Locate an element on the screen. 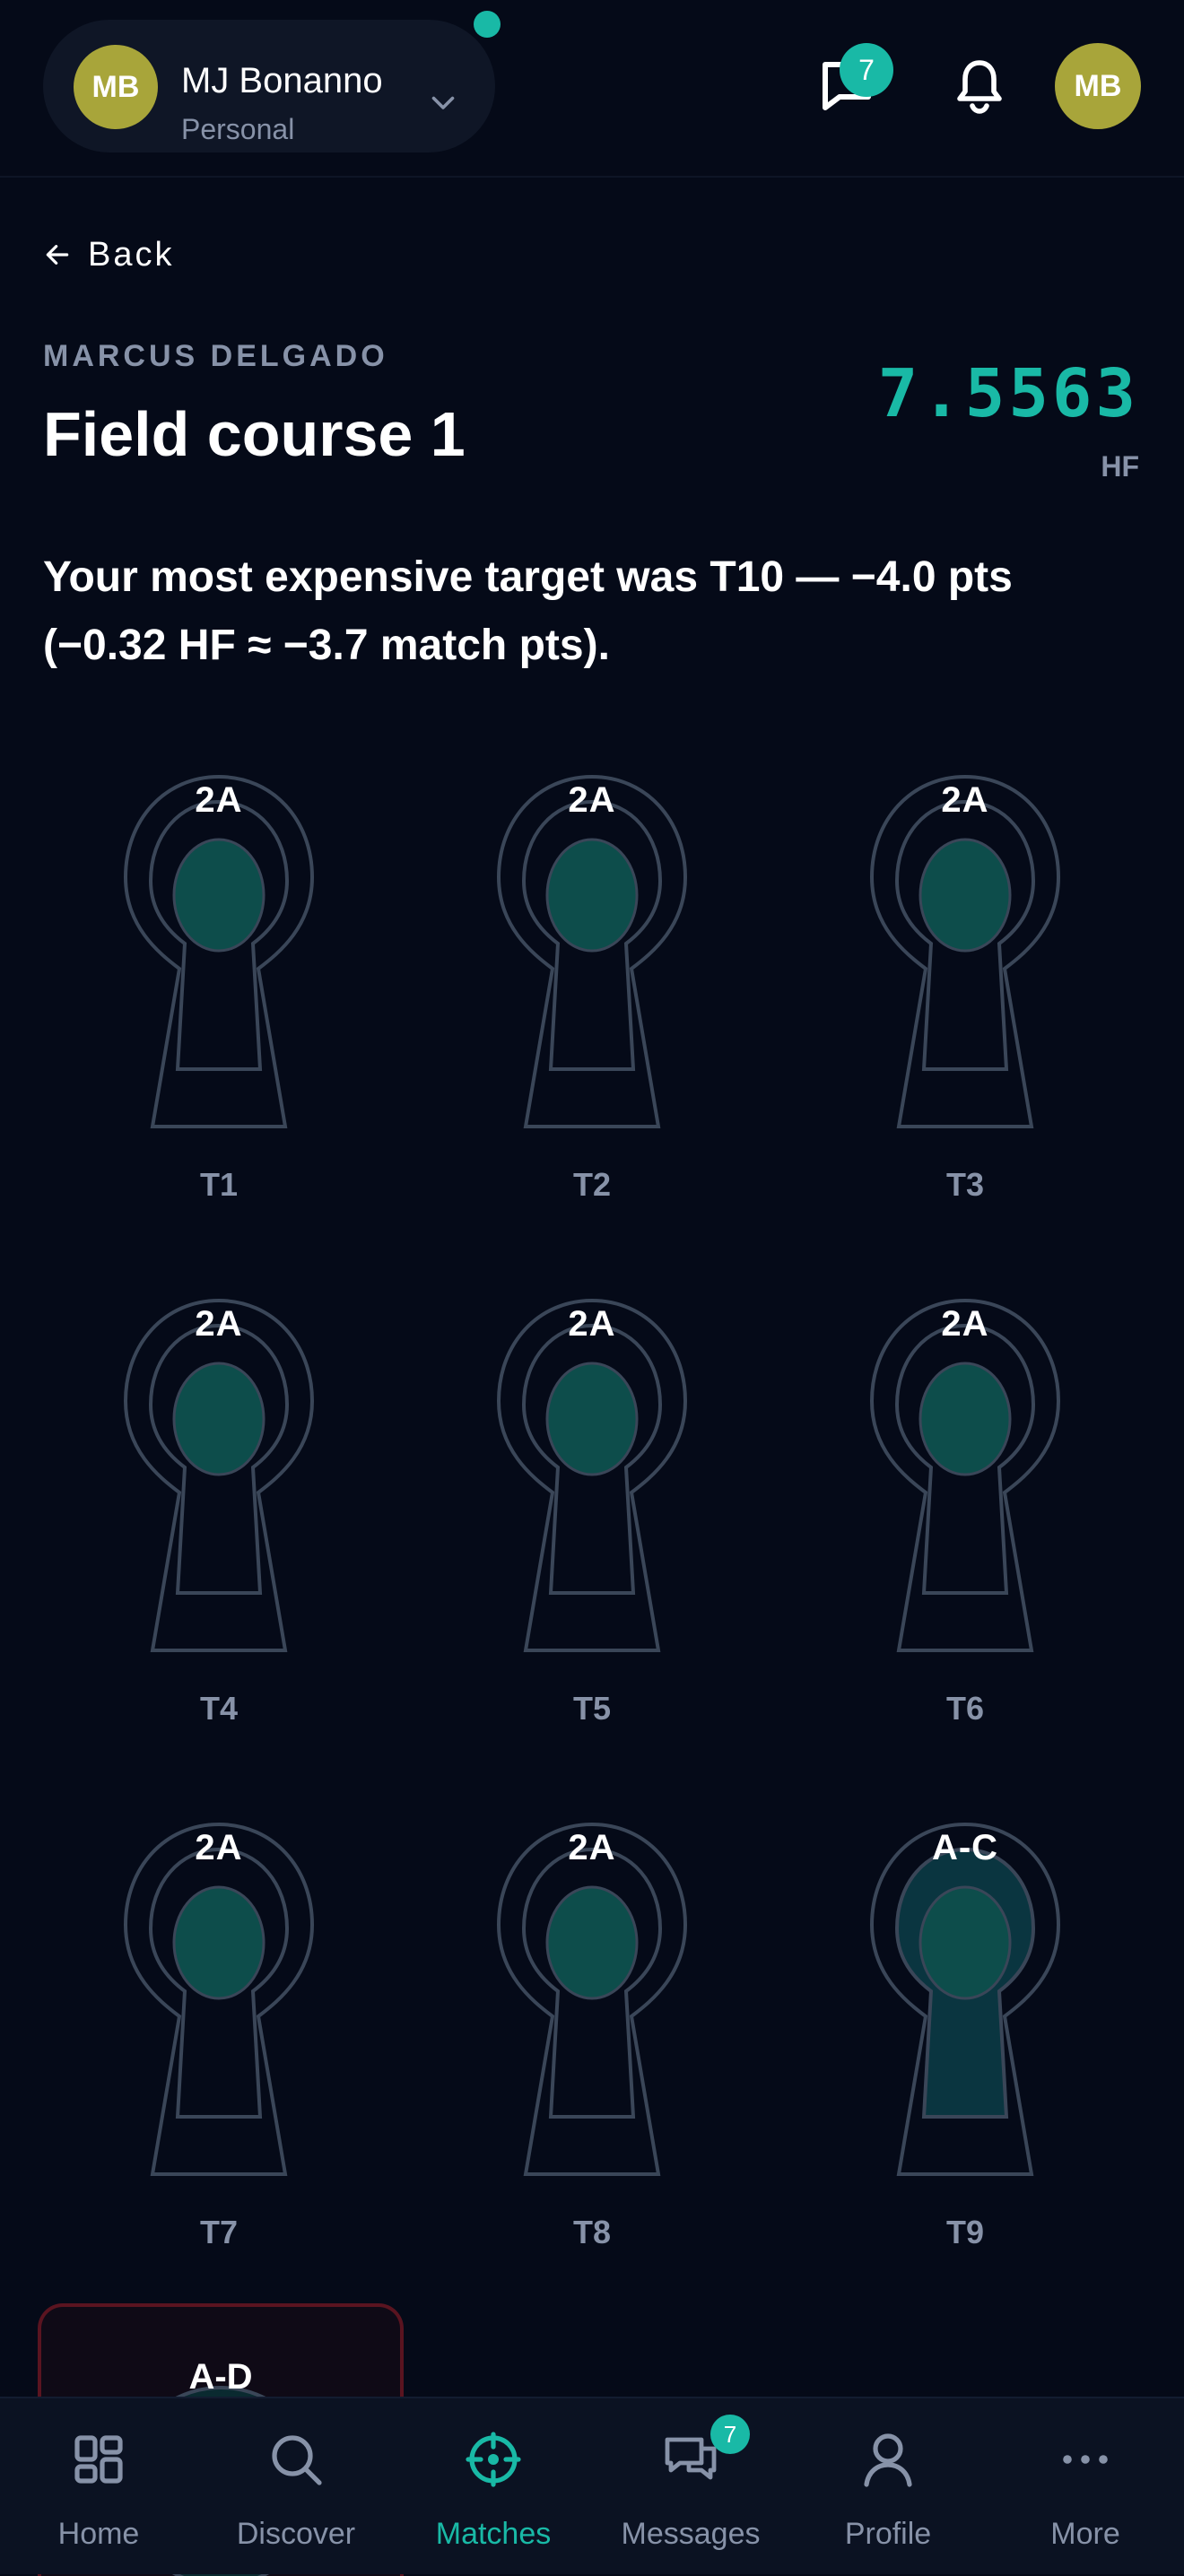 The width and height of the screenshot is (1184, 2576). grid-icon is located at coordinates (98, 2459).